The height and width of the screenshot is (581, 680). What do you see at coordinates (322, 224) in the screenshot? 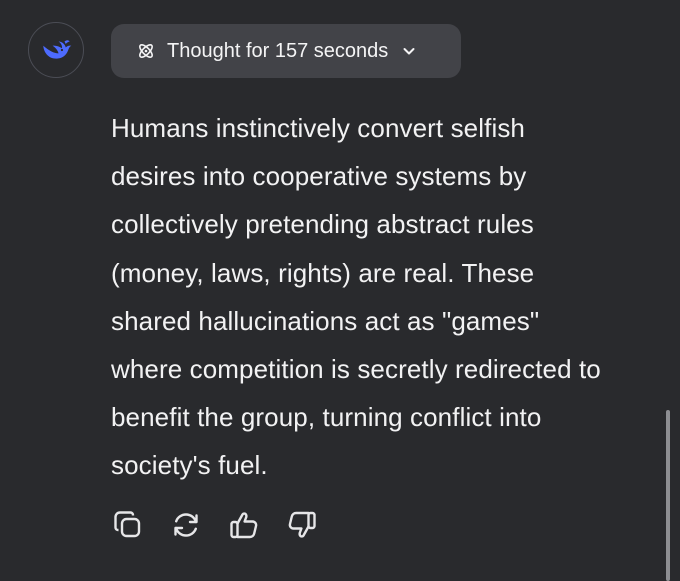
I see `message-line: collectively pretending abstract rules` at bounding box center [322, 224].